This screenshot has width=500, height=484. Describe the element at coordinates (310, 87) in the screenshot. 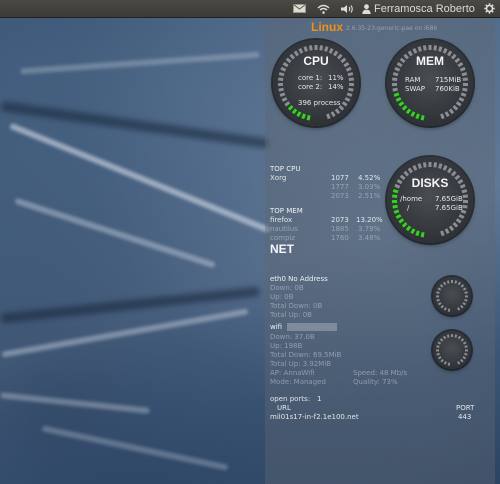

I see `core2-label: core 2:` at that location.